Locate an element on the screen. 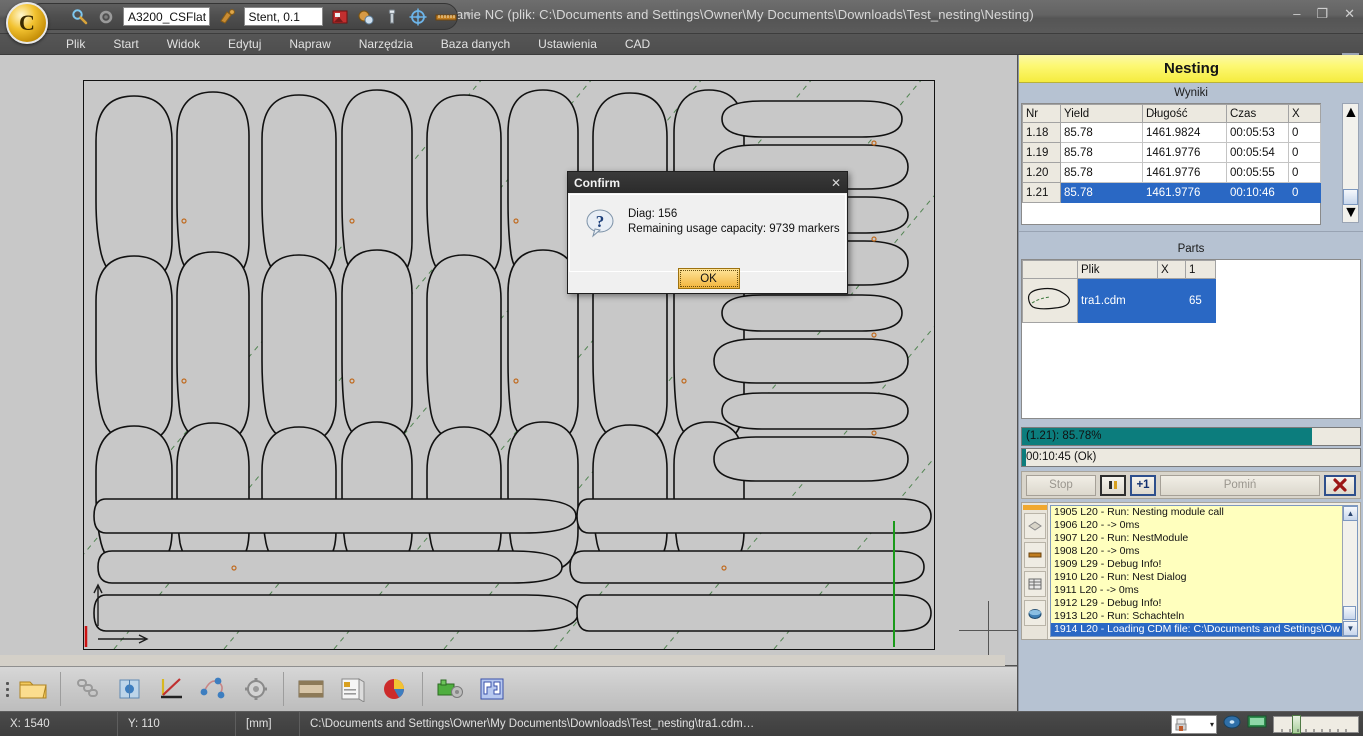 The image size is (1363, 736). plus-one-button: +1 is located at coordinates (1143, 485).